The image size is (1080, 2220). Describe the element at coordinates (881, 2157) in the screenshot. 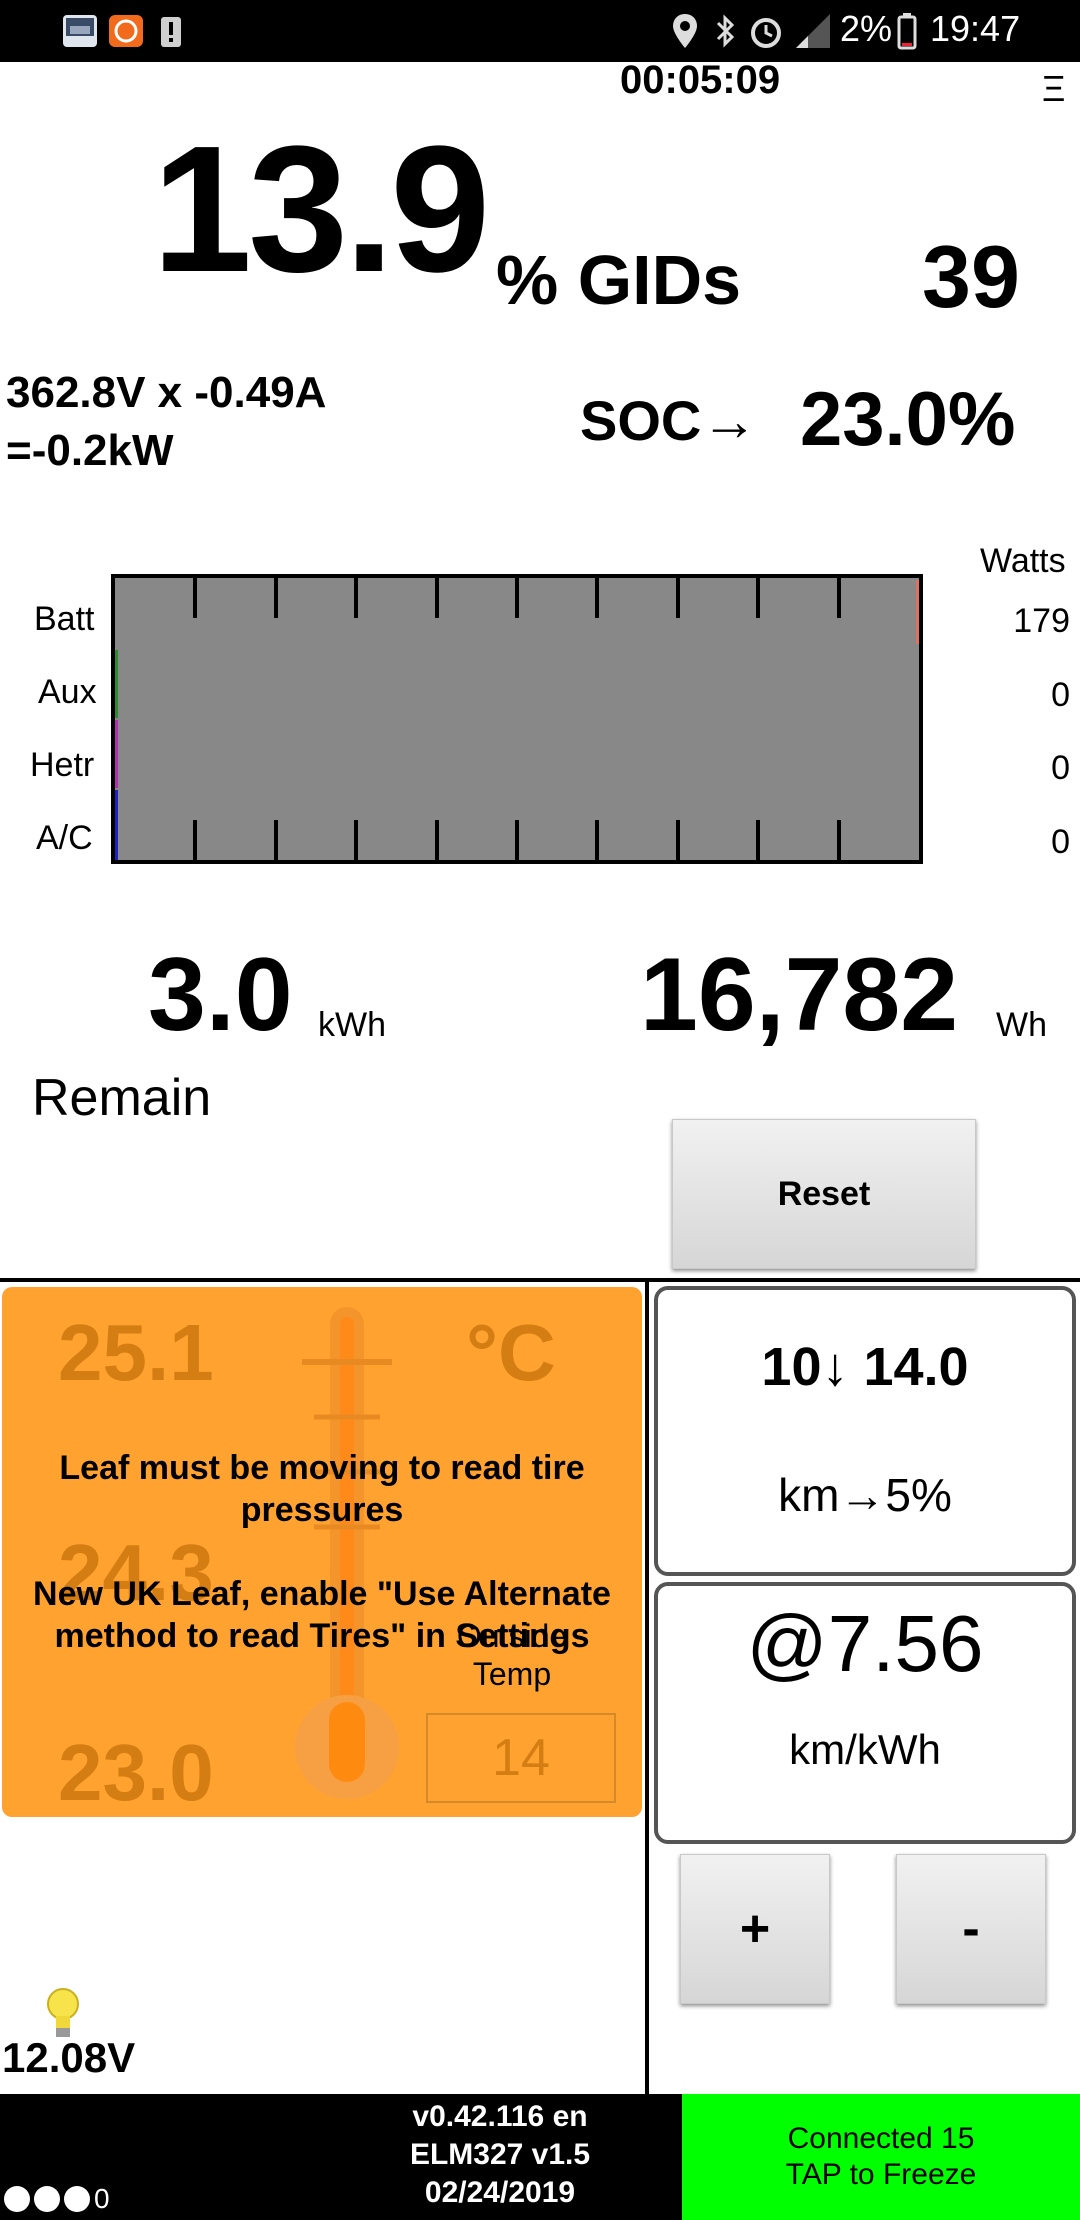

I see `connection-status-button: Connected 15 TAP to Freeze` at that location.